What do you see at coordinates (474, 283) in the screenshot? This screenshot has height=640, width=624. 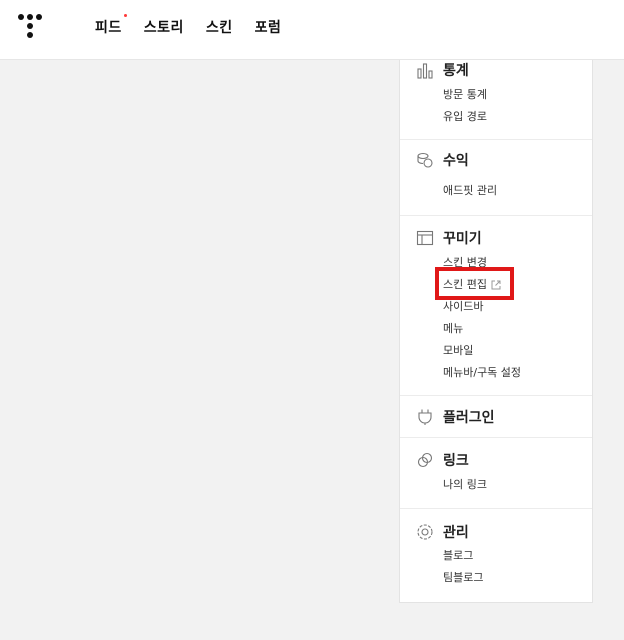 I see `highlight-box` at bounding box center [474, 283].